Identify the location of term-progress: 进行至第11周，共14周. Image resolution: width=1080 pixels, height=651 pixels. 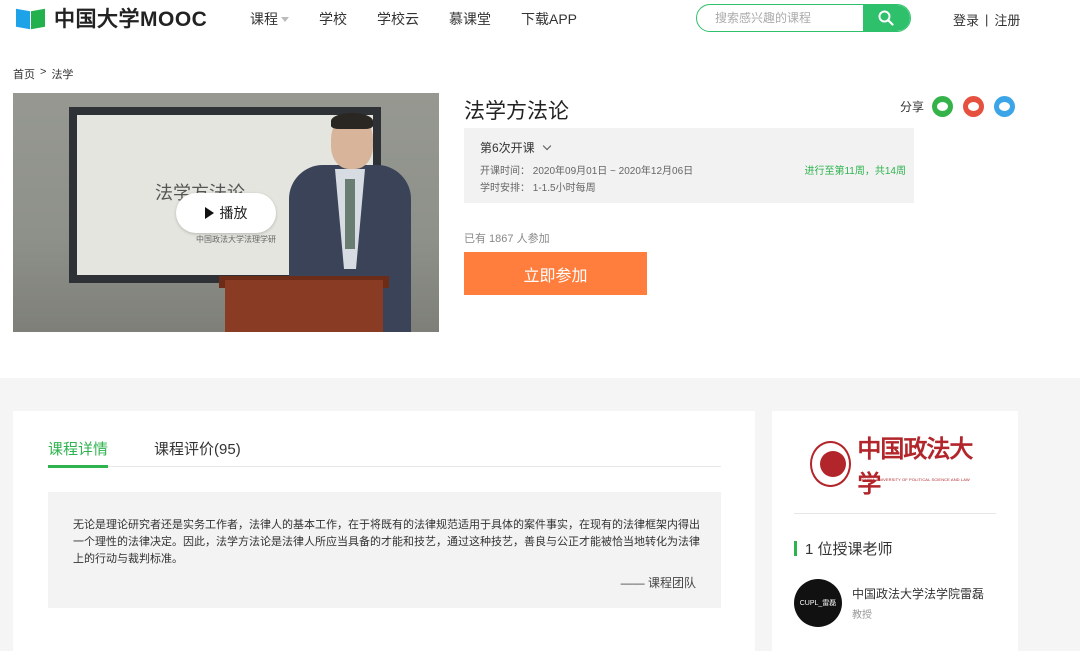
(855, 171).